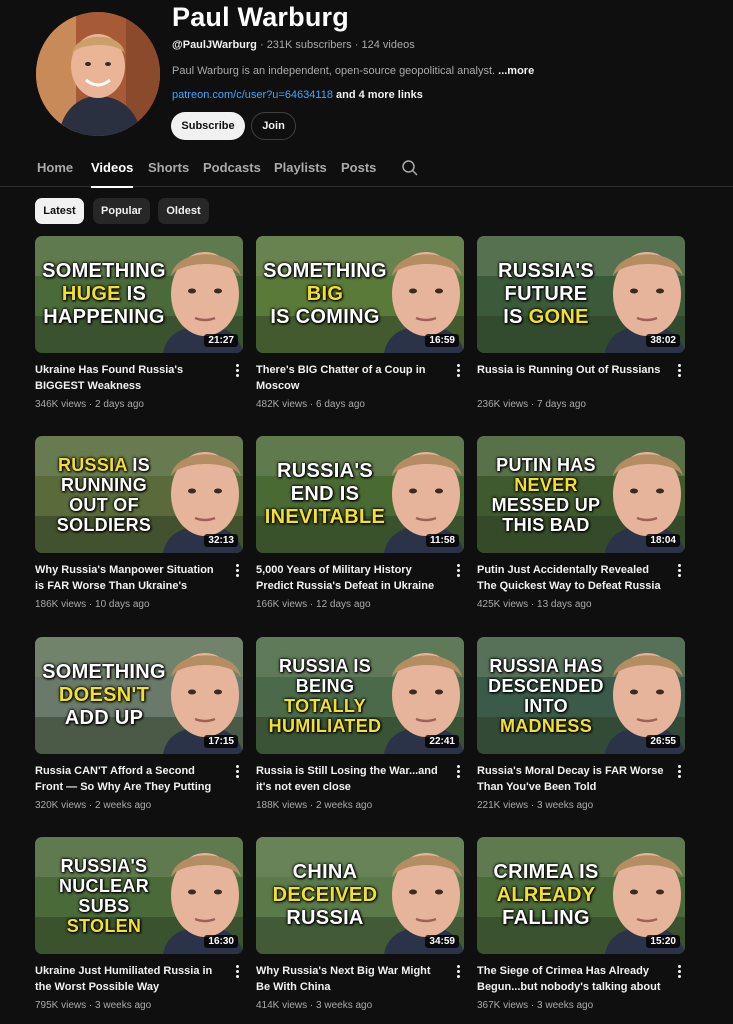  Describe the element at coordinates (581, 494) in the screenshot. I see `video-thumbnail: PUTIN HAS NEVER MESSED UP THIS BAD 18:04` at that location.